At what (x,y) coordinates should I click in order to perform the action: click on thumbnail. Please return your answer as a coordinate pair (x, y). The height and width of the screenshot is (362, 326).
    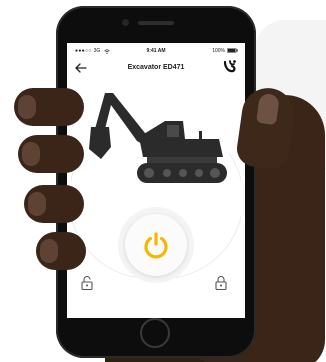
    Looking at the image, I should click on (268, 109).